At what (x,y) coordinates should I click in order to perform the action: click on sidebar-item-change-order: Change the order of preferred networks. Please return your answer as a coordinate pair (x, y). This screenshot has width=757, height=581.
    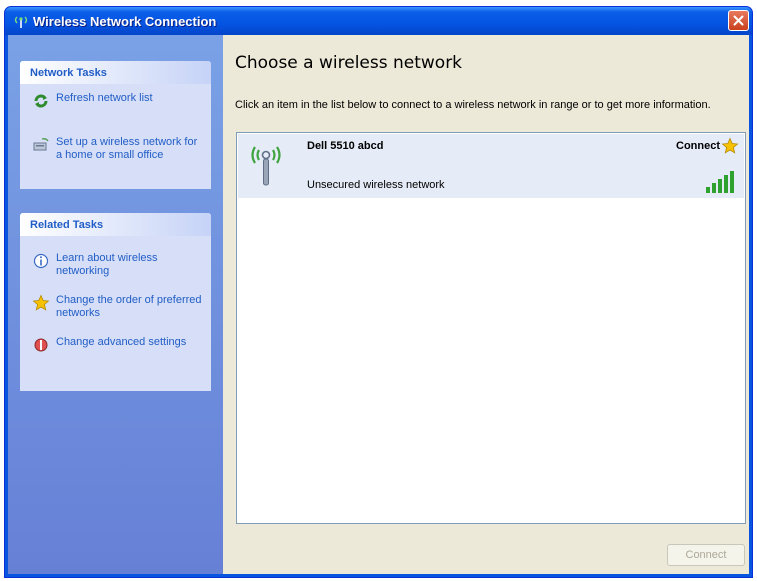
    Looking at the image, I should click on (115, 307).